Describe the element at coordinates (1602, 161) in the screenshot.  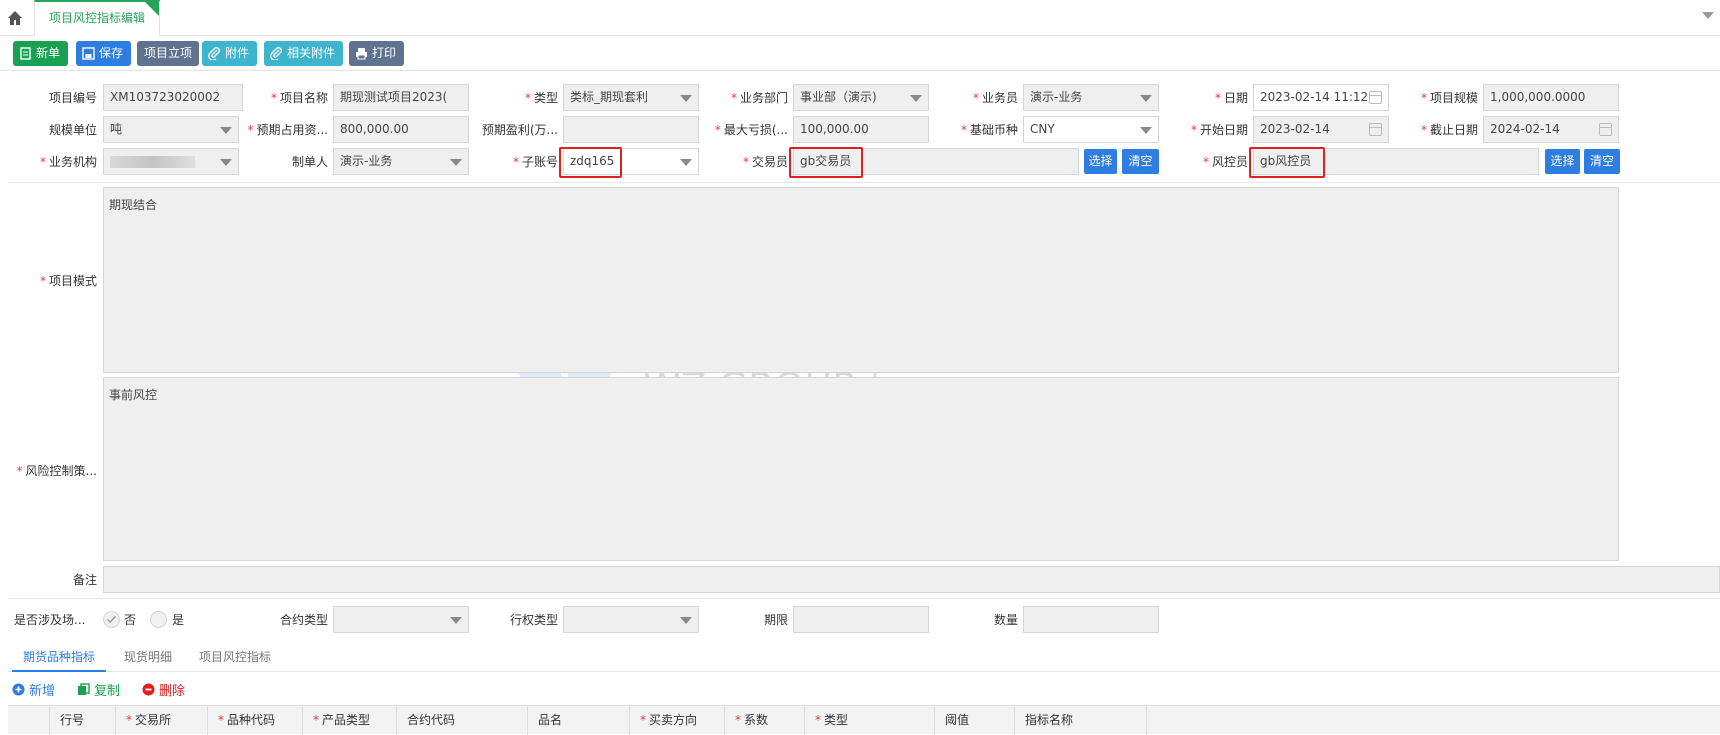
I see `risk-clear-button: 清空` at that location.